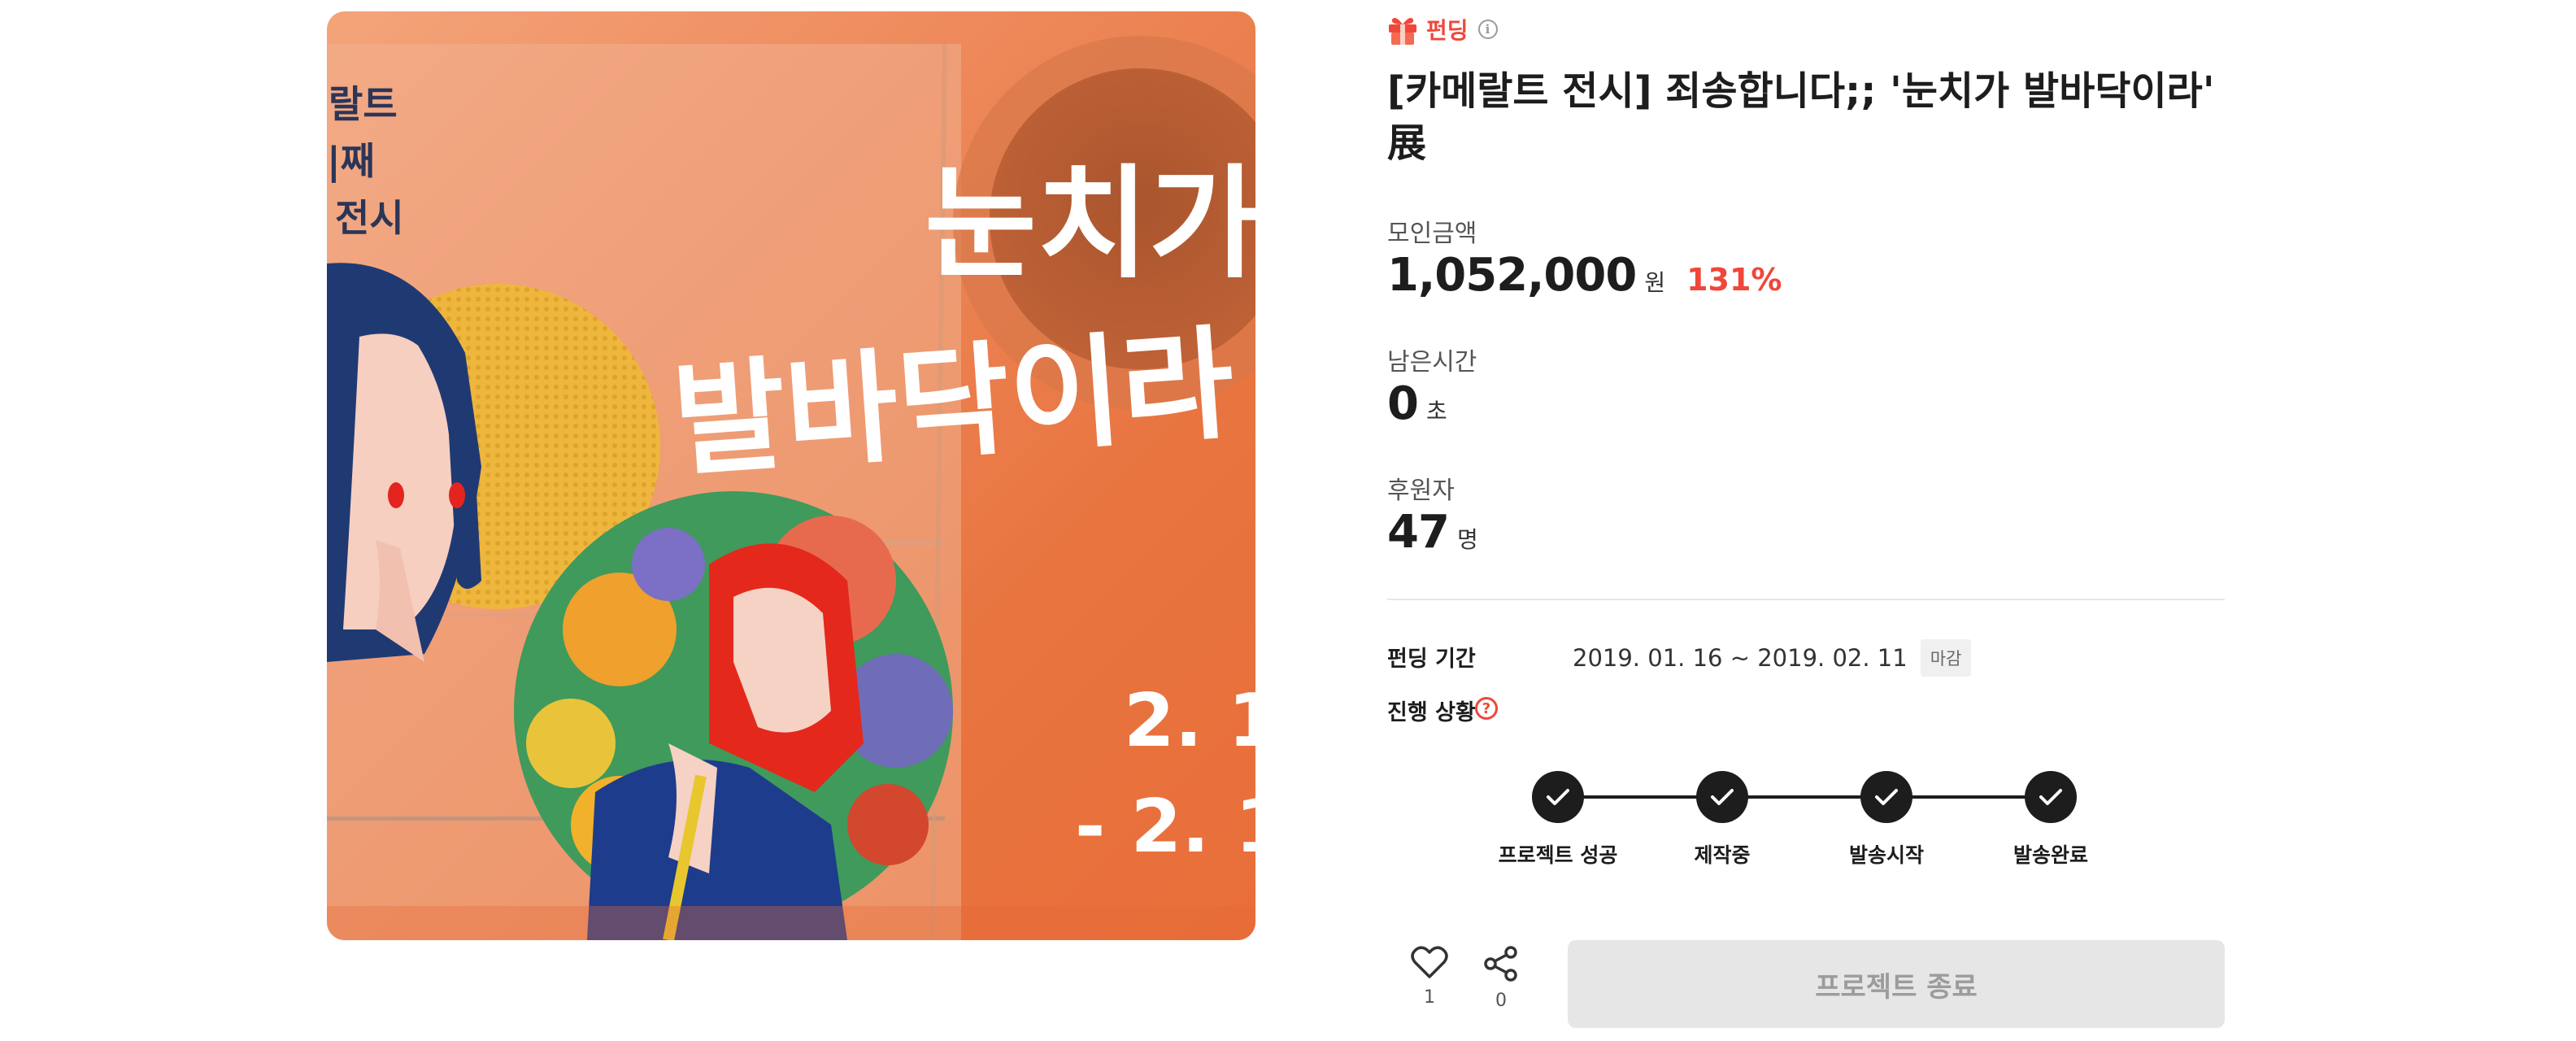 This screenshot has height=1041, width=2576. What do you see at coordinates (1501, 1001) in the screenshot?
I see `share-count: 0` at bounding box center [1501, 1001].